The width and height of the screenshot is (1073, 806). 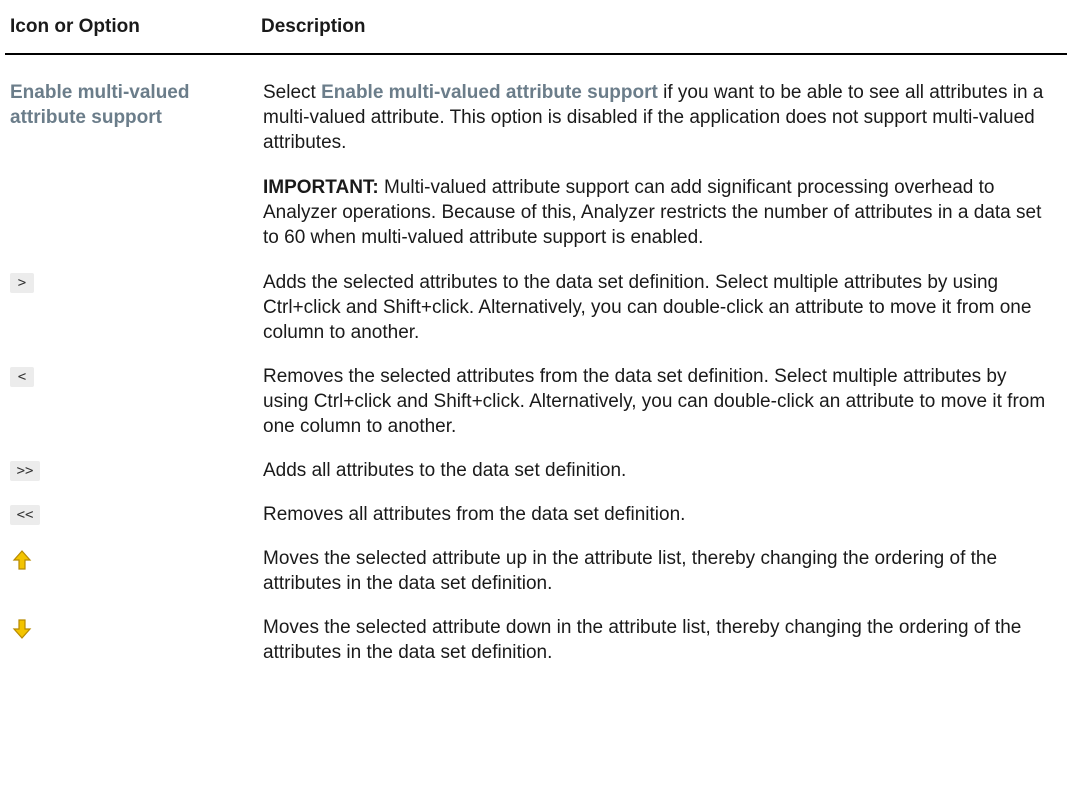 I want to click on add-all-icon: >>, so click(x=25, y=471).